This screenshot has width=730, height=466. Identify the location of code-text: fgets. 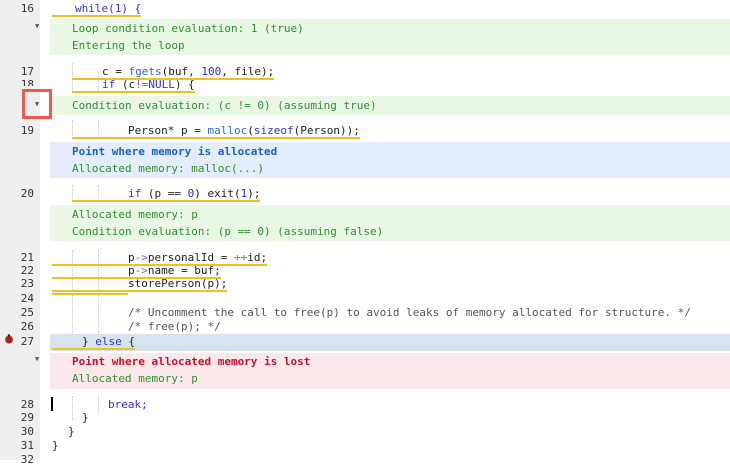
(145, 71).